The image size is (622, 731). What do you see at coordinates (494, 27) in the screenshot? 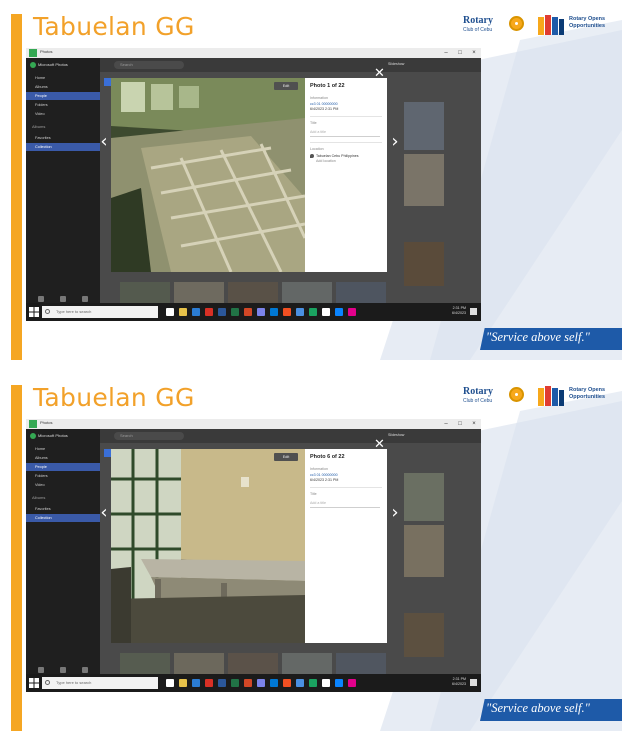
I see `rotary-logo: Rotary Club of Cebu` at bounding box center [494, 27].